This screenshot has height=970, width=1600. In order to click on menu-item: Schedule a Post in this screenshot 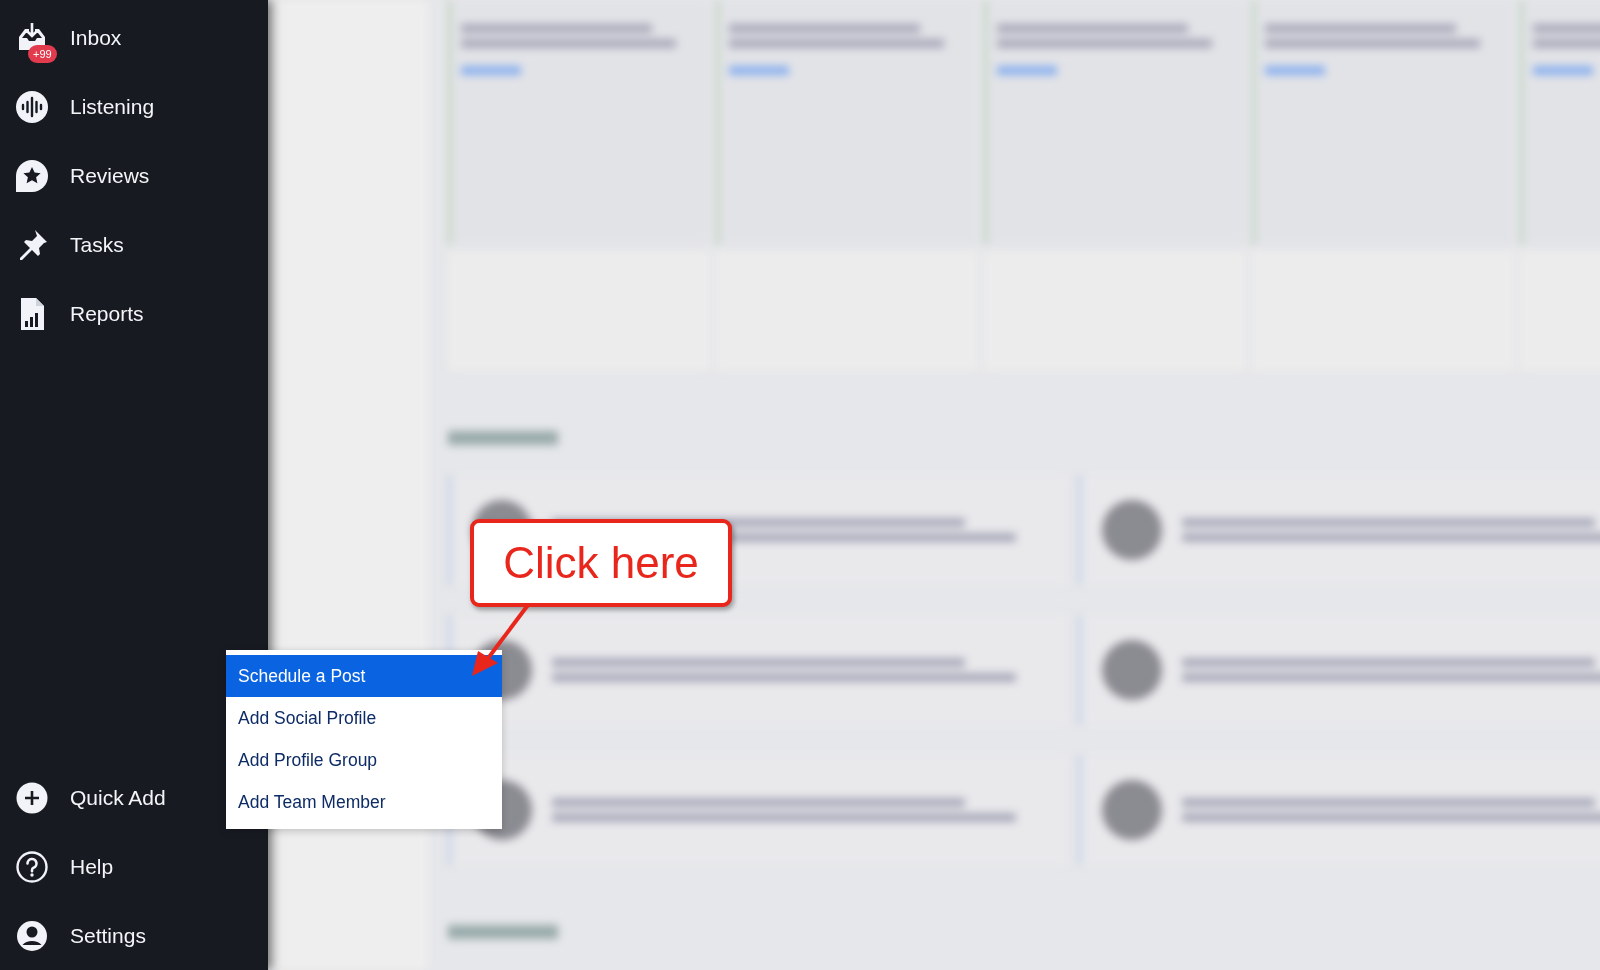, I will do `click(364, 676)`.